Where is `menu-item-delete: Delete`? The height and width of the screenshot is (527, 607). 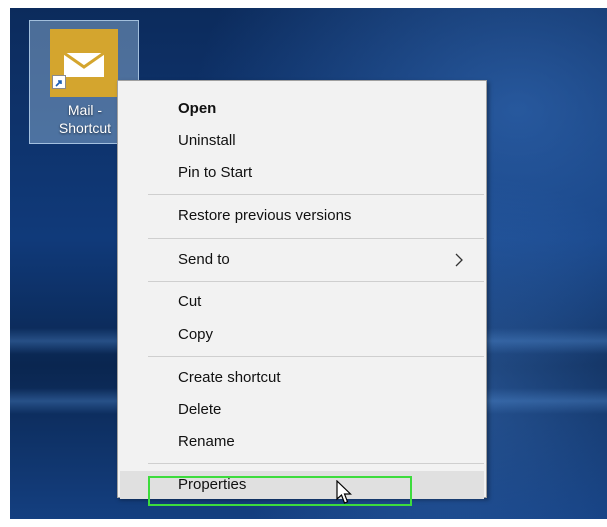 menu-item-delete: Delete is located at coordinates (302, 410).